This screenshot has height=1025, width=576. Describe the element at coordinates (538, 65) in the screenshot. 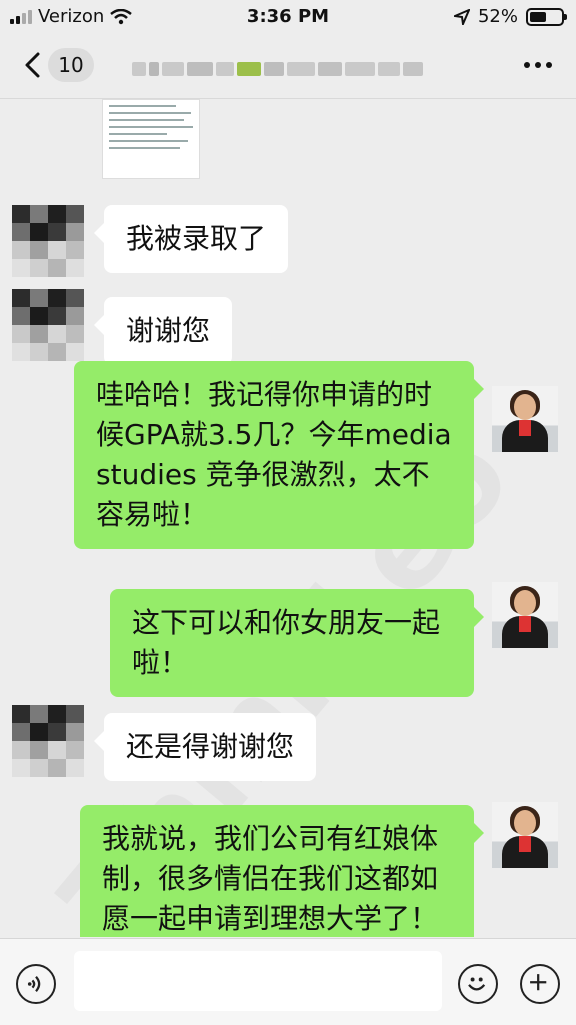

I see `more-icon` at that location.